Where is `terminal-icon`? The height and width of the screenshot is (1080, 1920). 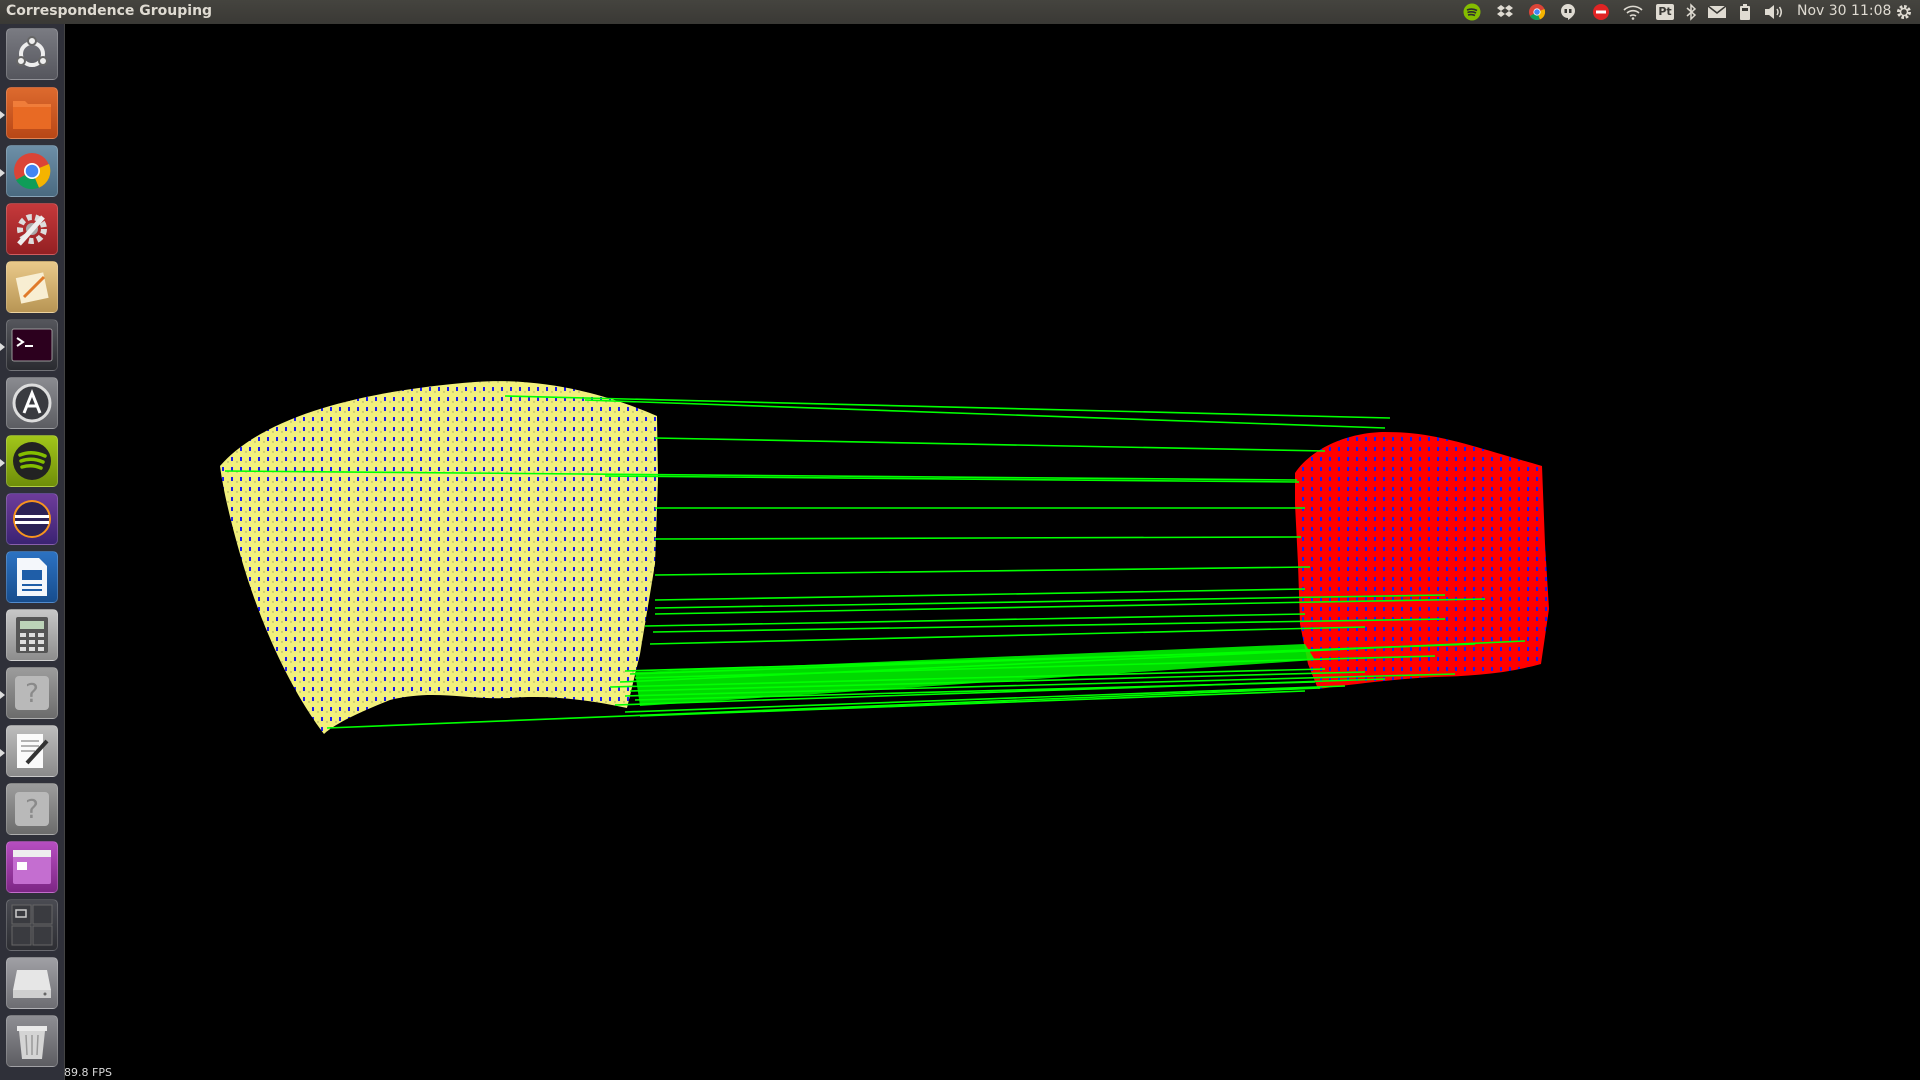
terminal-icon is located at coordinates (32, 345).